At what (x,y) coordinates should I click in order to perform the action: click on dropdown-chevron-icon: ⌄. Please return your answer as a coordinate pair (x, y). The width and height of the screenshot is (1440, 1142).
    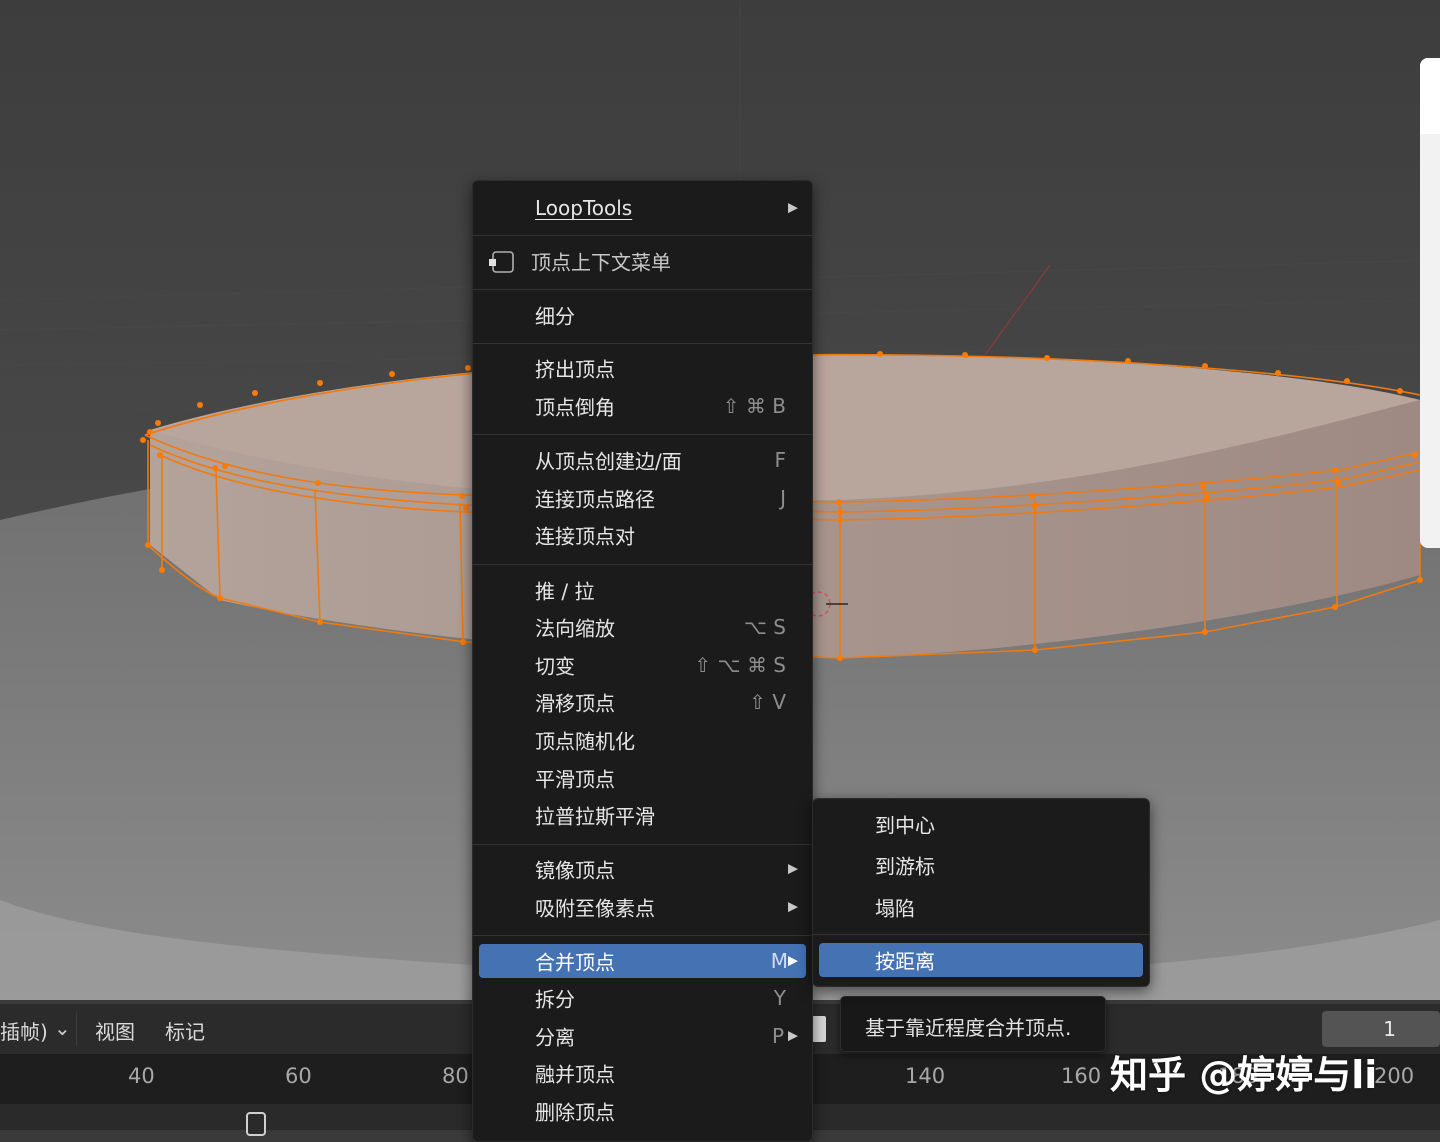
    Looking at the image, I should click on (62, 1028).